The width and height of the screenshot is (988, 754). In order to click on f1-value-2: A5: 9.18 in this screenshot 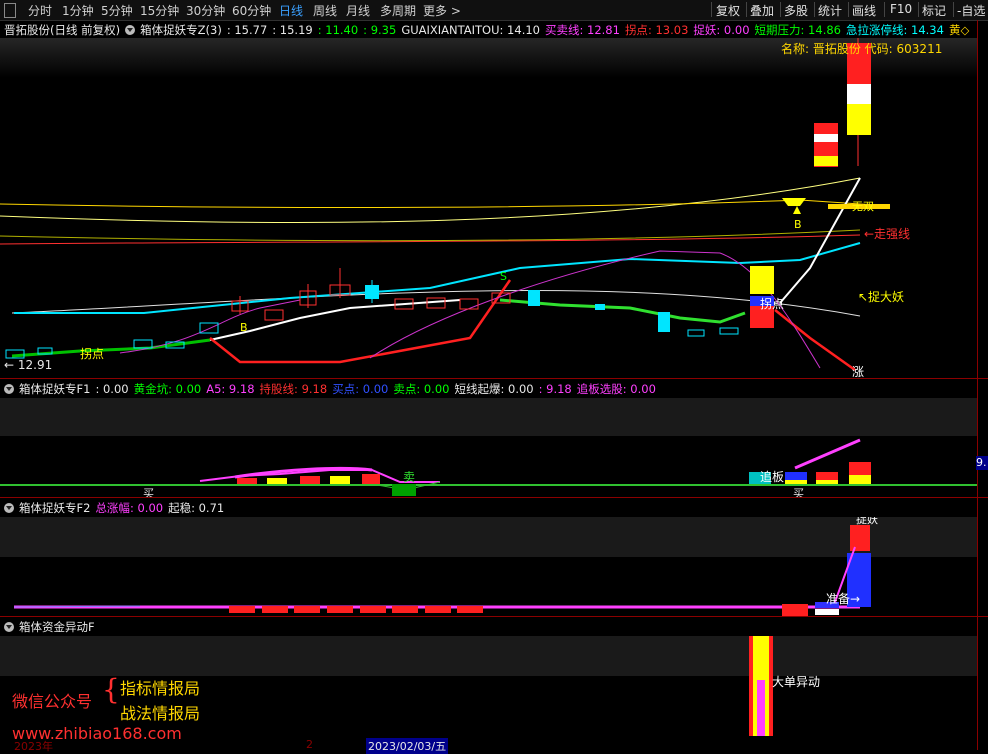, I will do `click(230, 389)`.